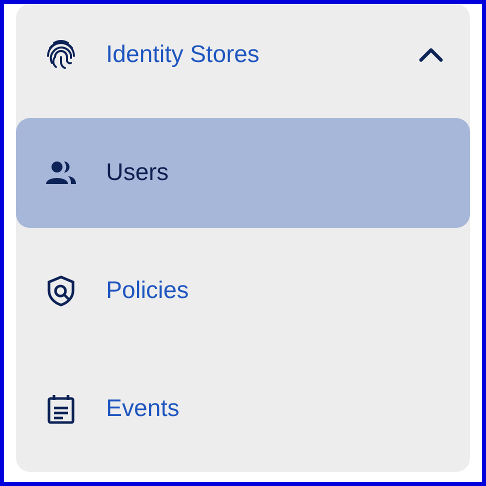 The height and width of the screenshot is (486, 486). Describe the element at coordinates (137, 173) in the screenshot. I see `nav-item-label: Users` at that location.